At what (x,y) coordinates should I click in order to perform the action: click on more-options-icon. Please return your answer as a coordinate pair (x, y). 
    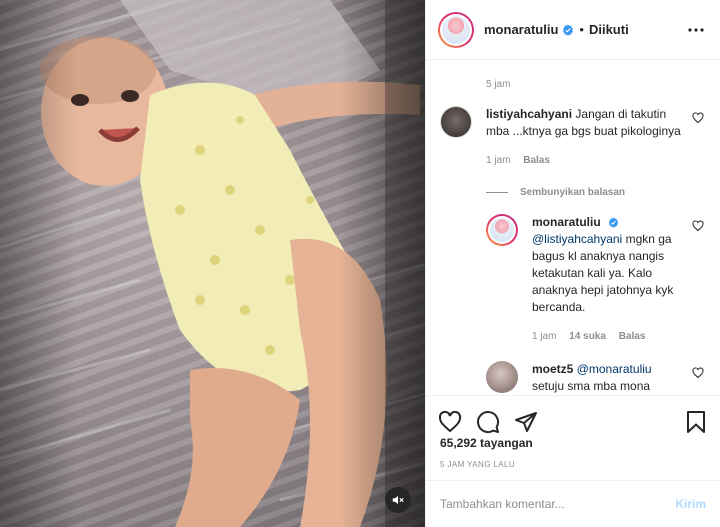
    Looking at the image, I should click on (696, 29).